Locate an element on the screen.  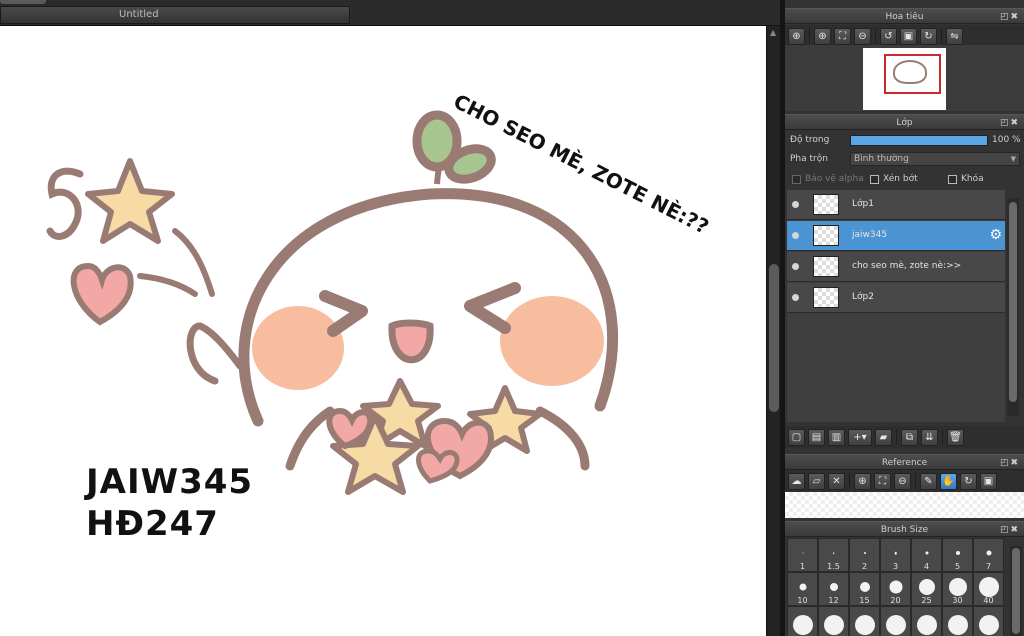
gear-icon: ⚙ is located at coordinates (995, 235).